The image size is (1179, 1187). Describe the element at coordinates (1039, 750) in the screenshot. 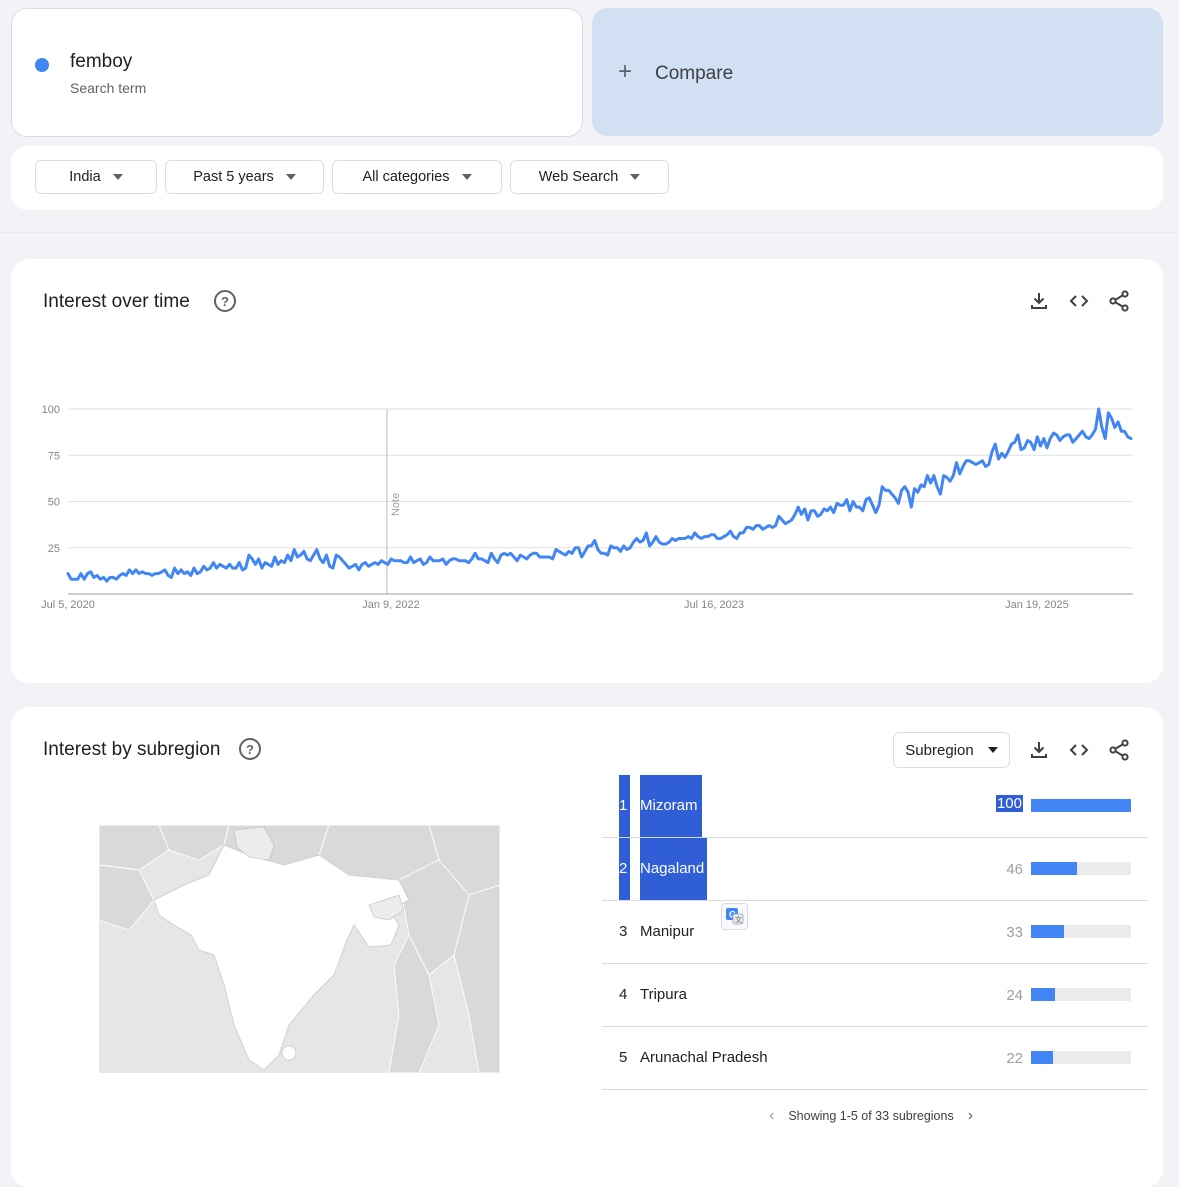

I see `download-icon` at that location.